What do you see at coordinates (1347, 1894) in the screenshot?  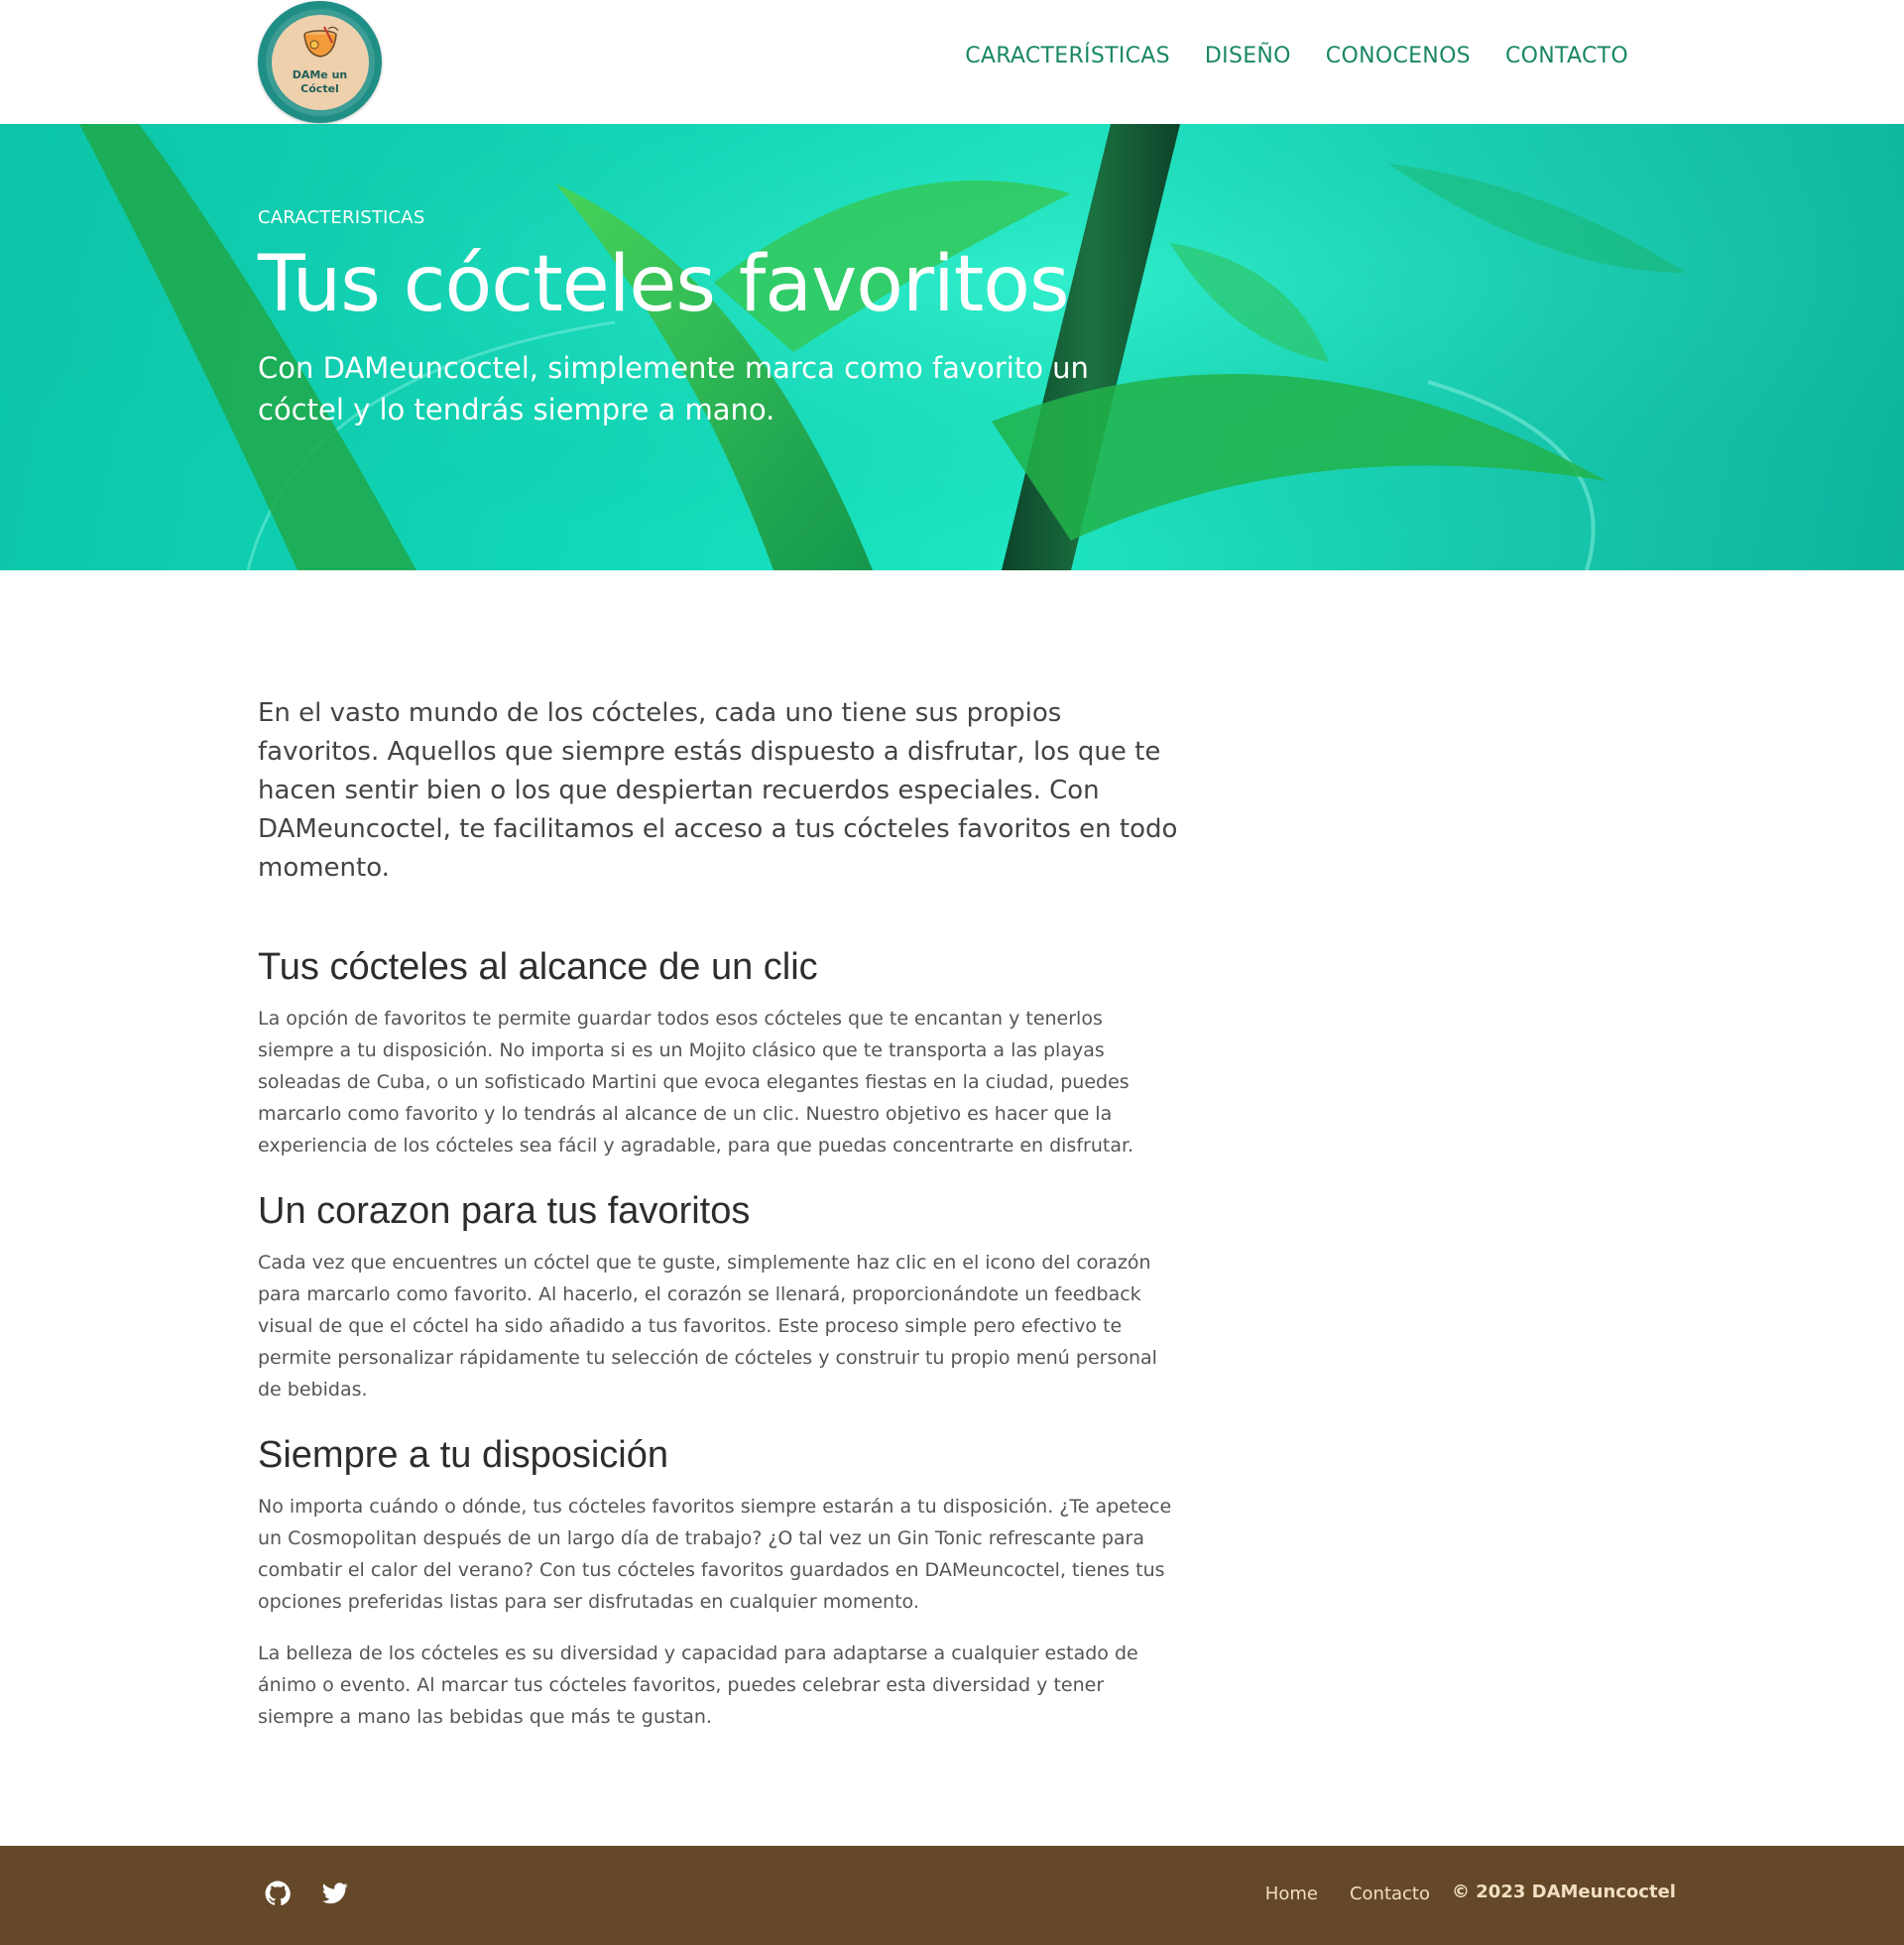 I see `footer-nav: Home Contacto` at bounding box center [1347, 1894].